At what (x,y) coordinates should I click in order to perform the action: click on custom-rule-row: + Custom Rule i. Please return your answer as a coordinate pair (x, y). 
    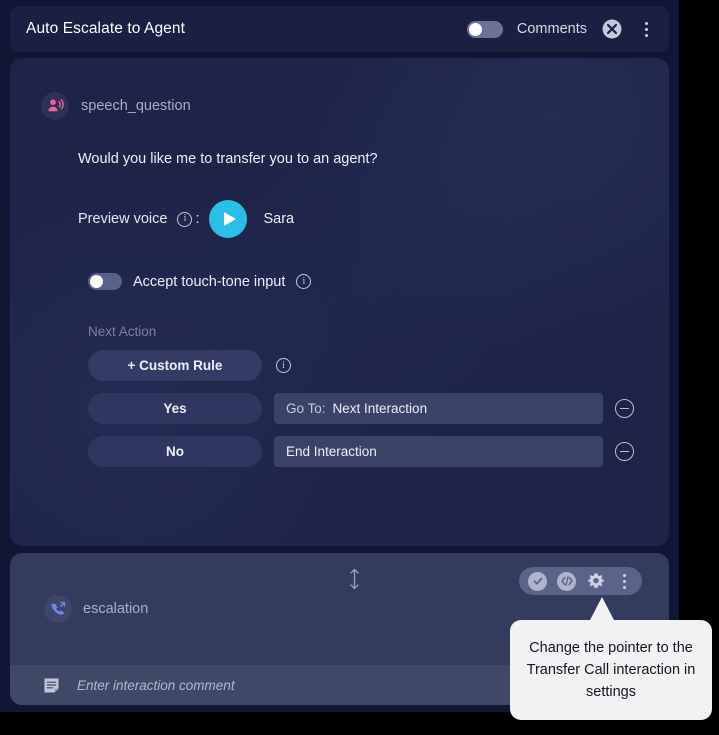
    Looking at the image, I should click on (339, 365).